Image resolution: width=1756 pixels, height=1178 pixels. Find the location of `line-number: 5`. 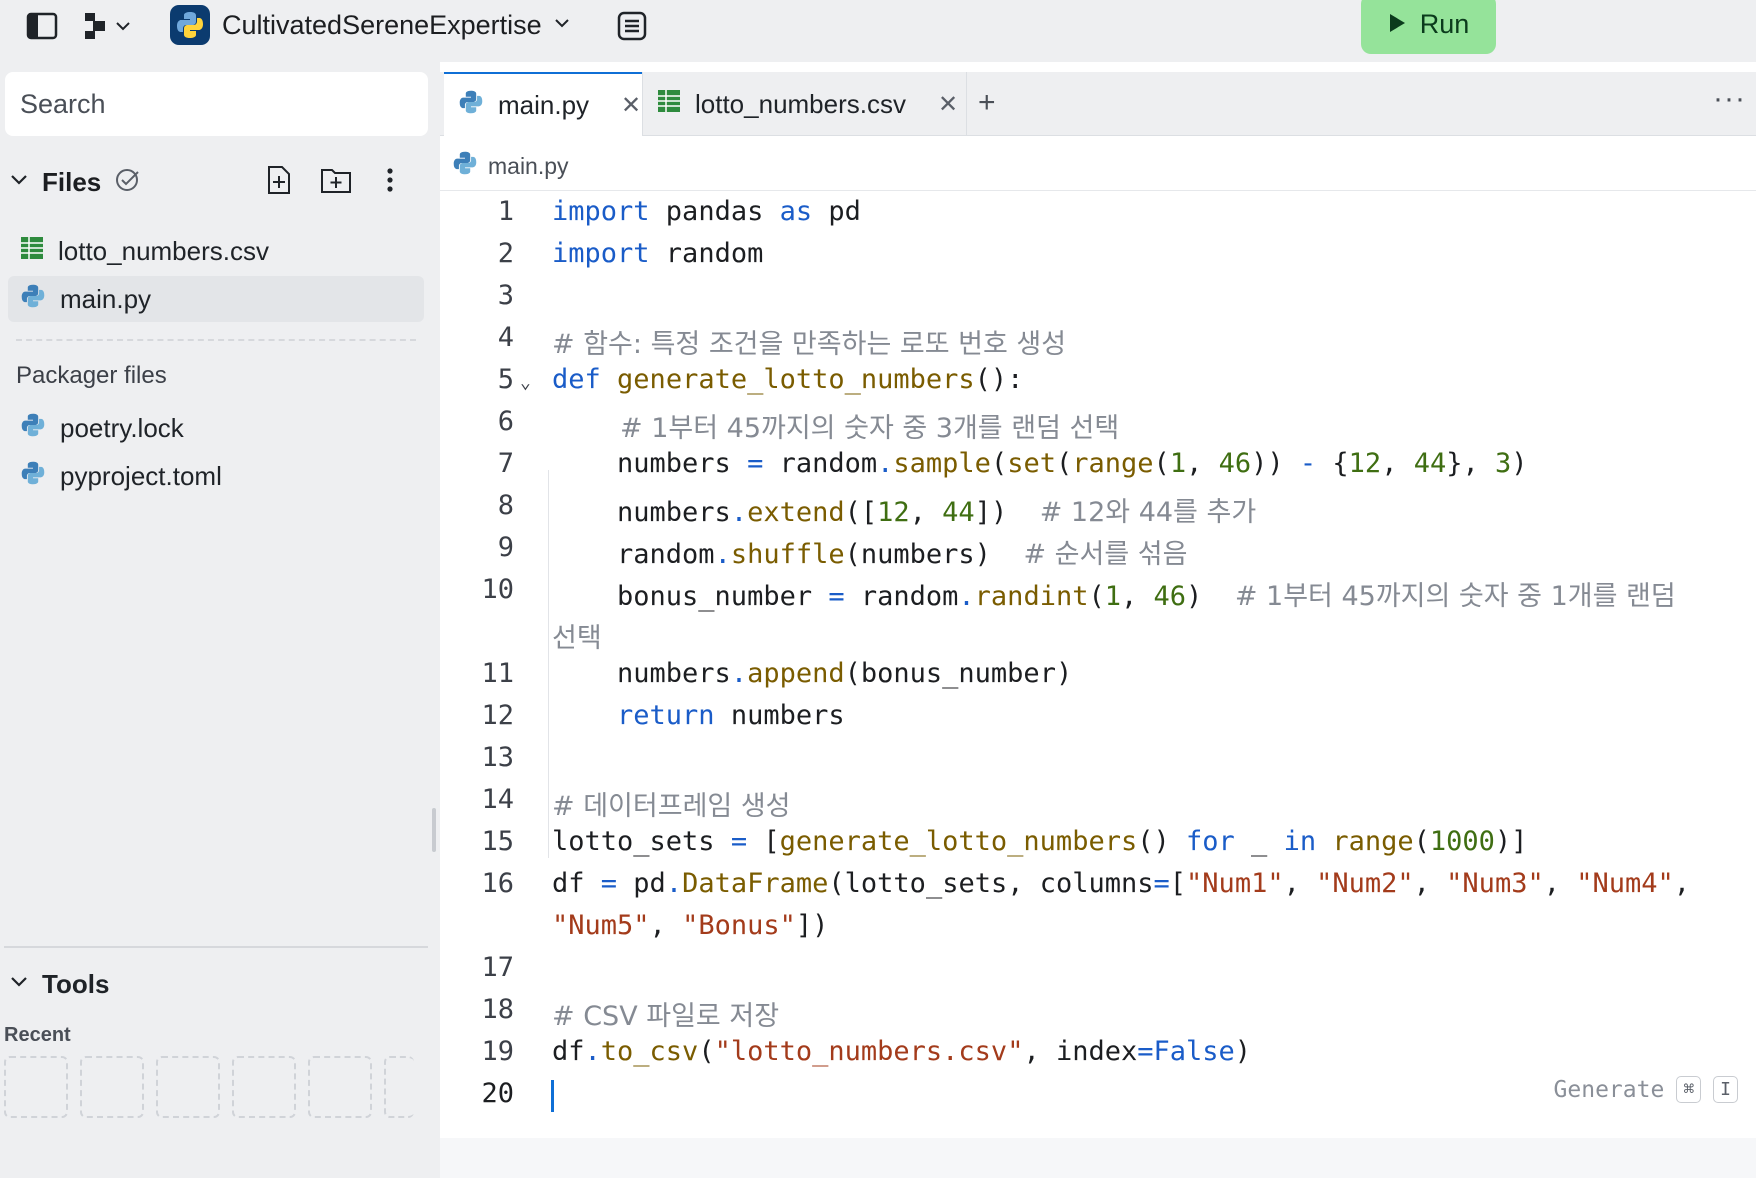

line-number: 5 is located at coordinates (505, 379).